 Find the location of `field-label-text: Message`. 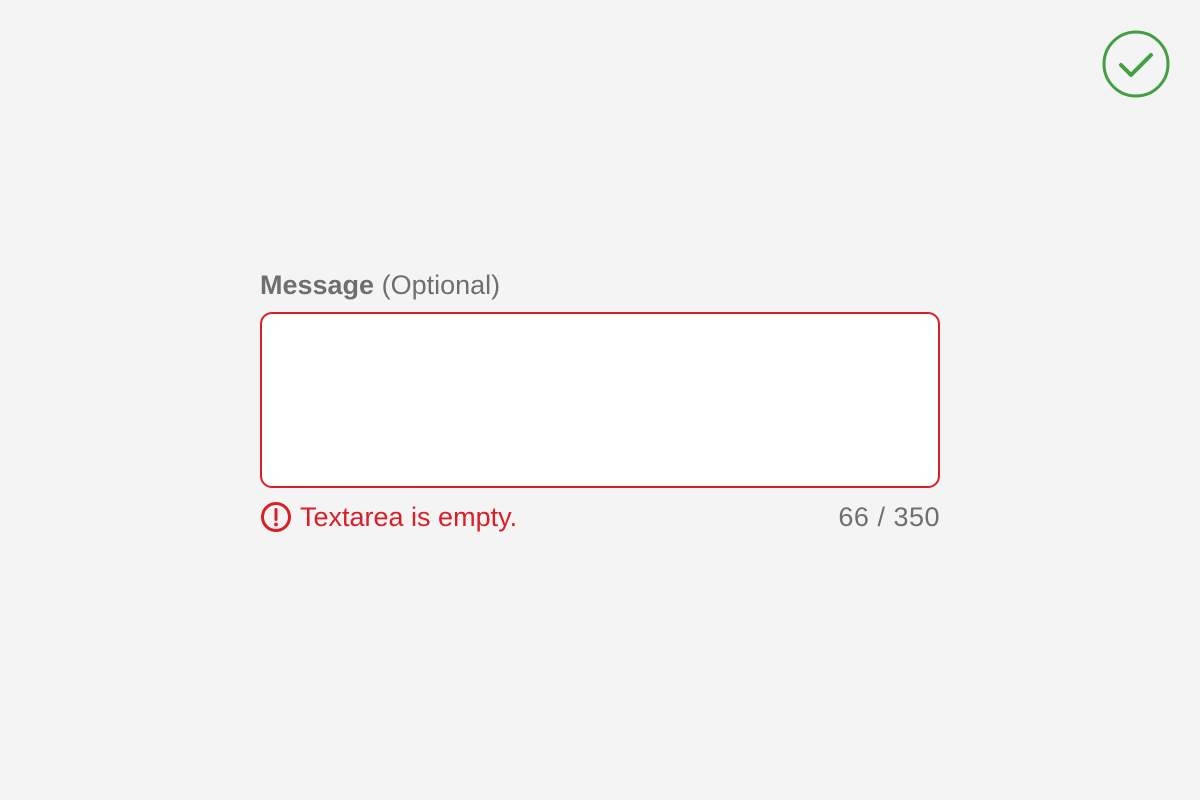

field-label-text: Message is located at coordinates (317, 285).